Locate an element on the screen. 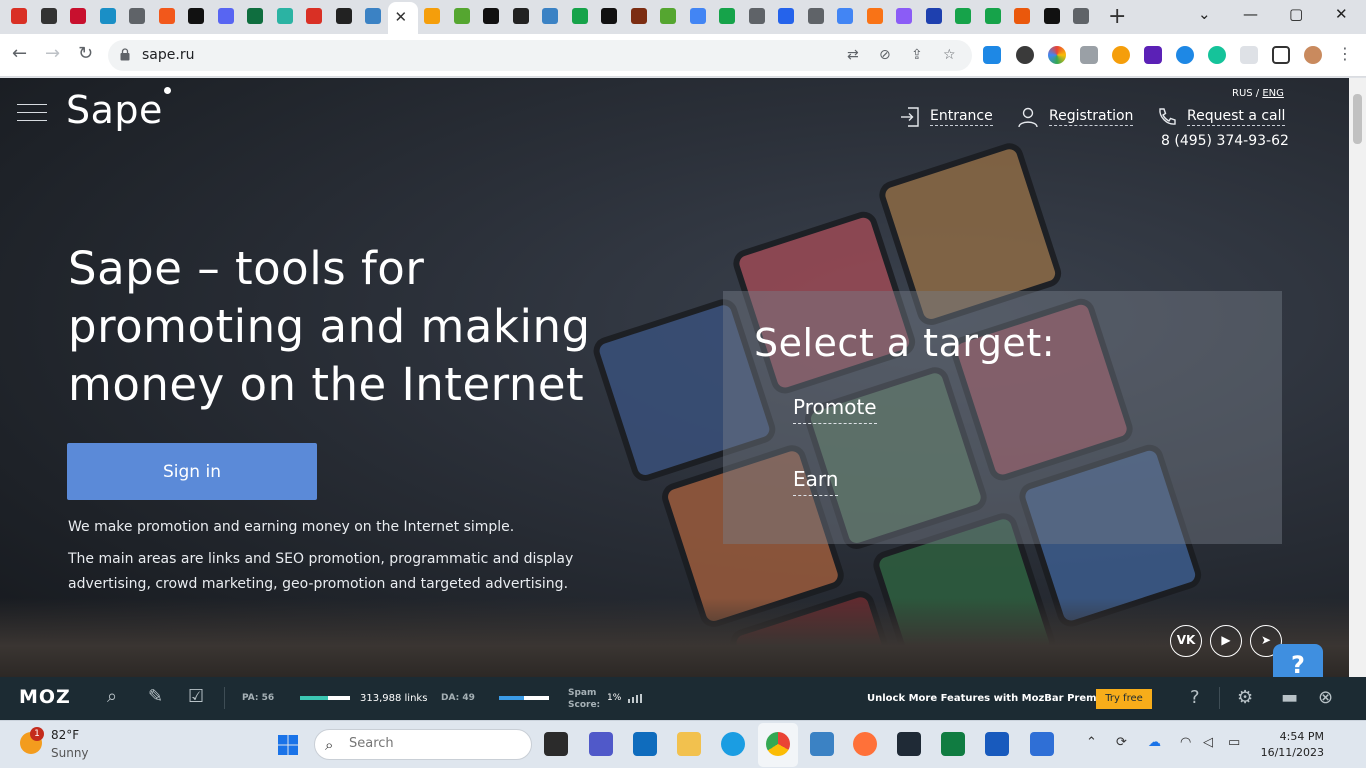  scrollbar-thumb is located at coordinates (1357, 119).